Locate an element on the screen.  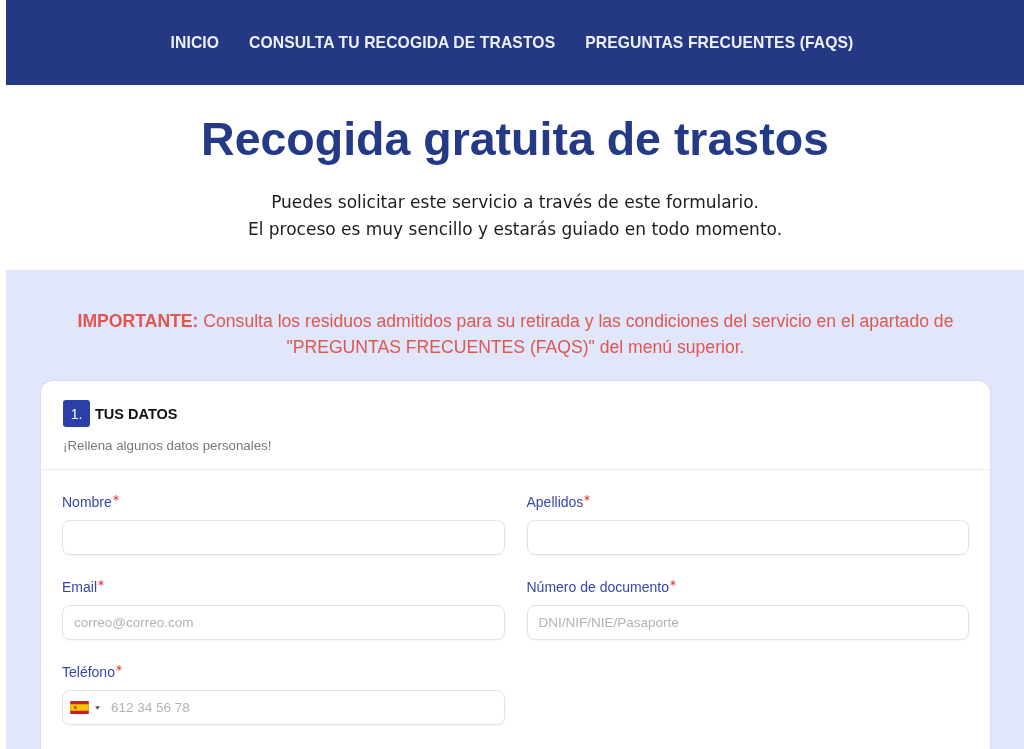
subtitle-text: El proceso es muy sencillo y estarás guiado en todo momento. is located at coordinates (515, 229).